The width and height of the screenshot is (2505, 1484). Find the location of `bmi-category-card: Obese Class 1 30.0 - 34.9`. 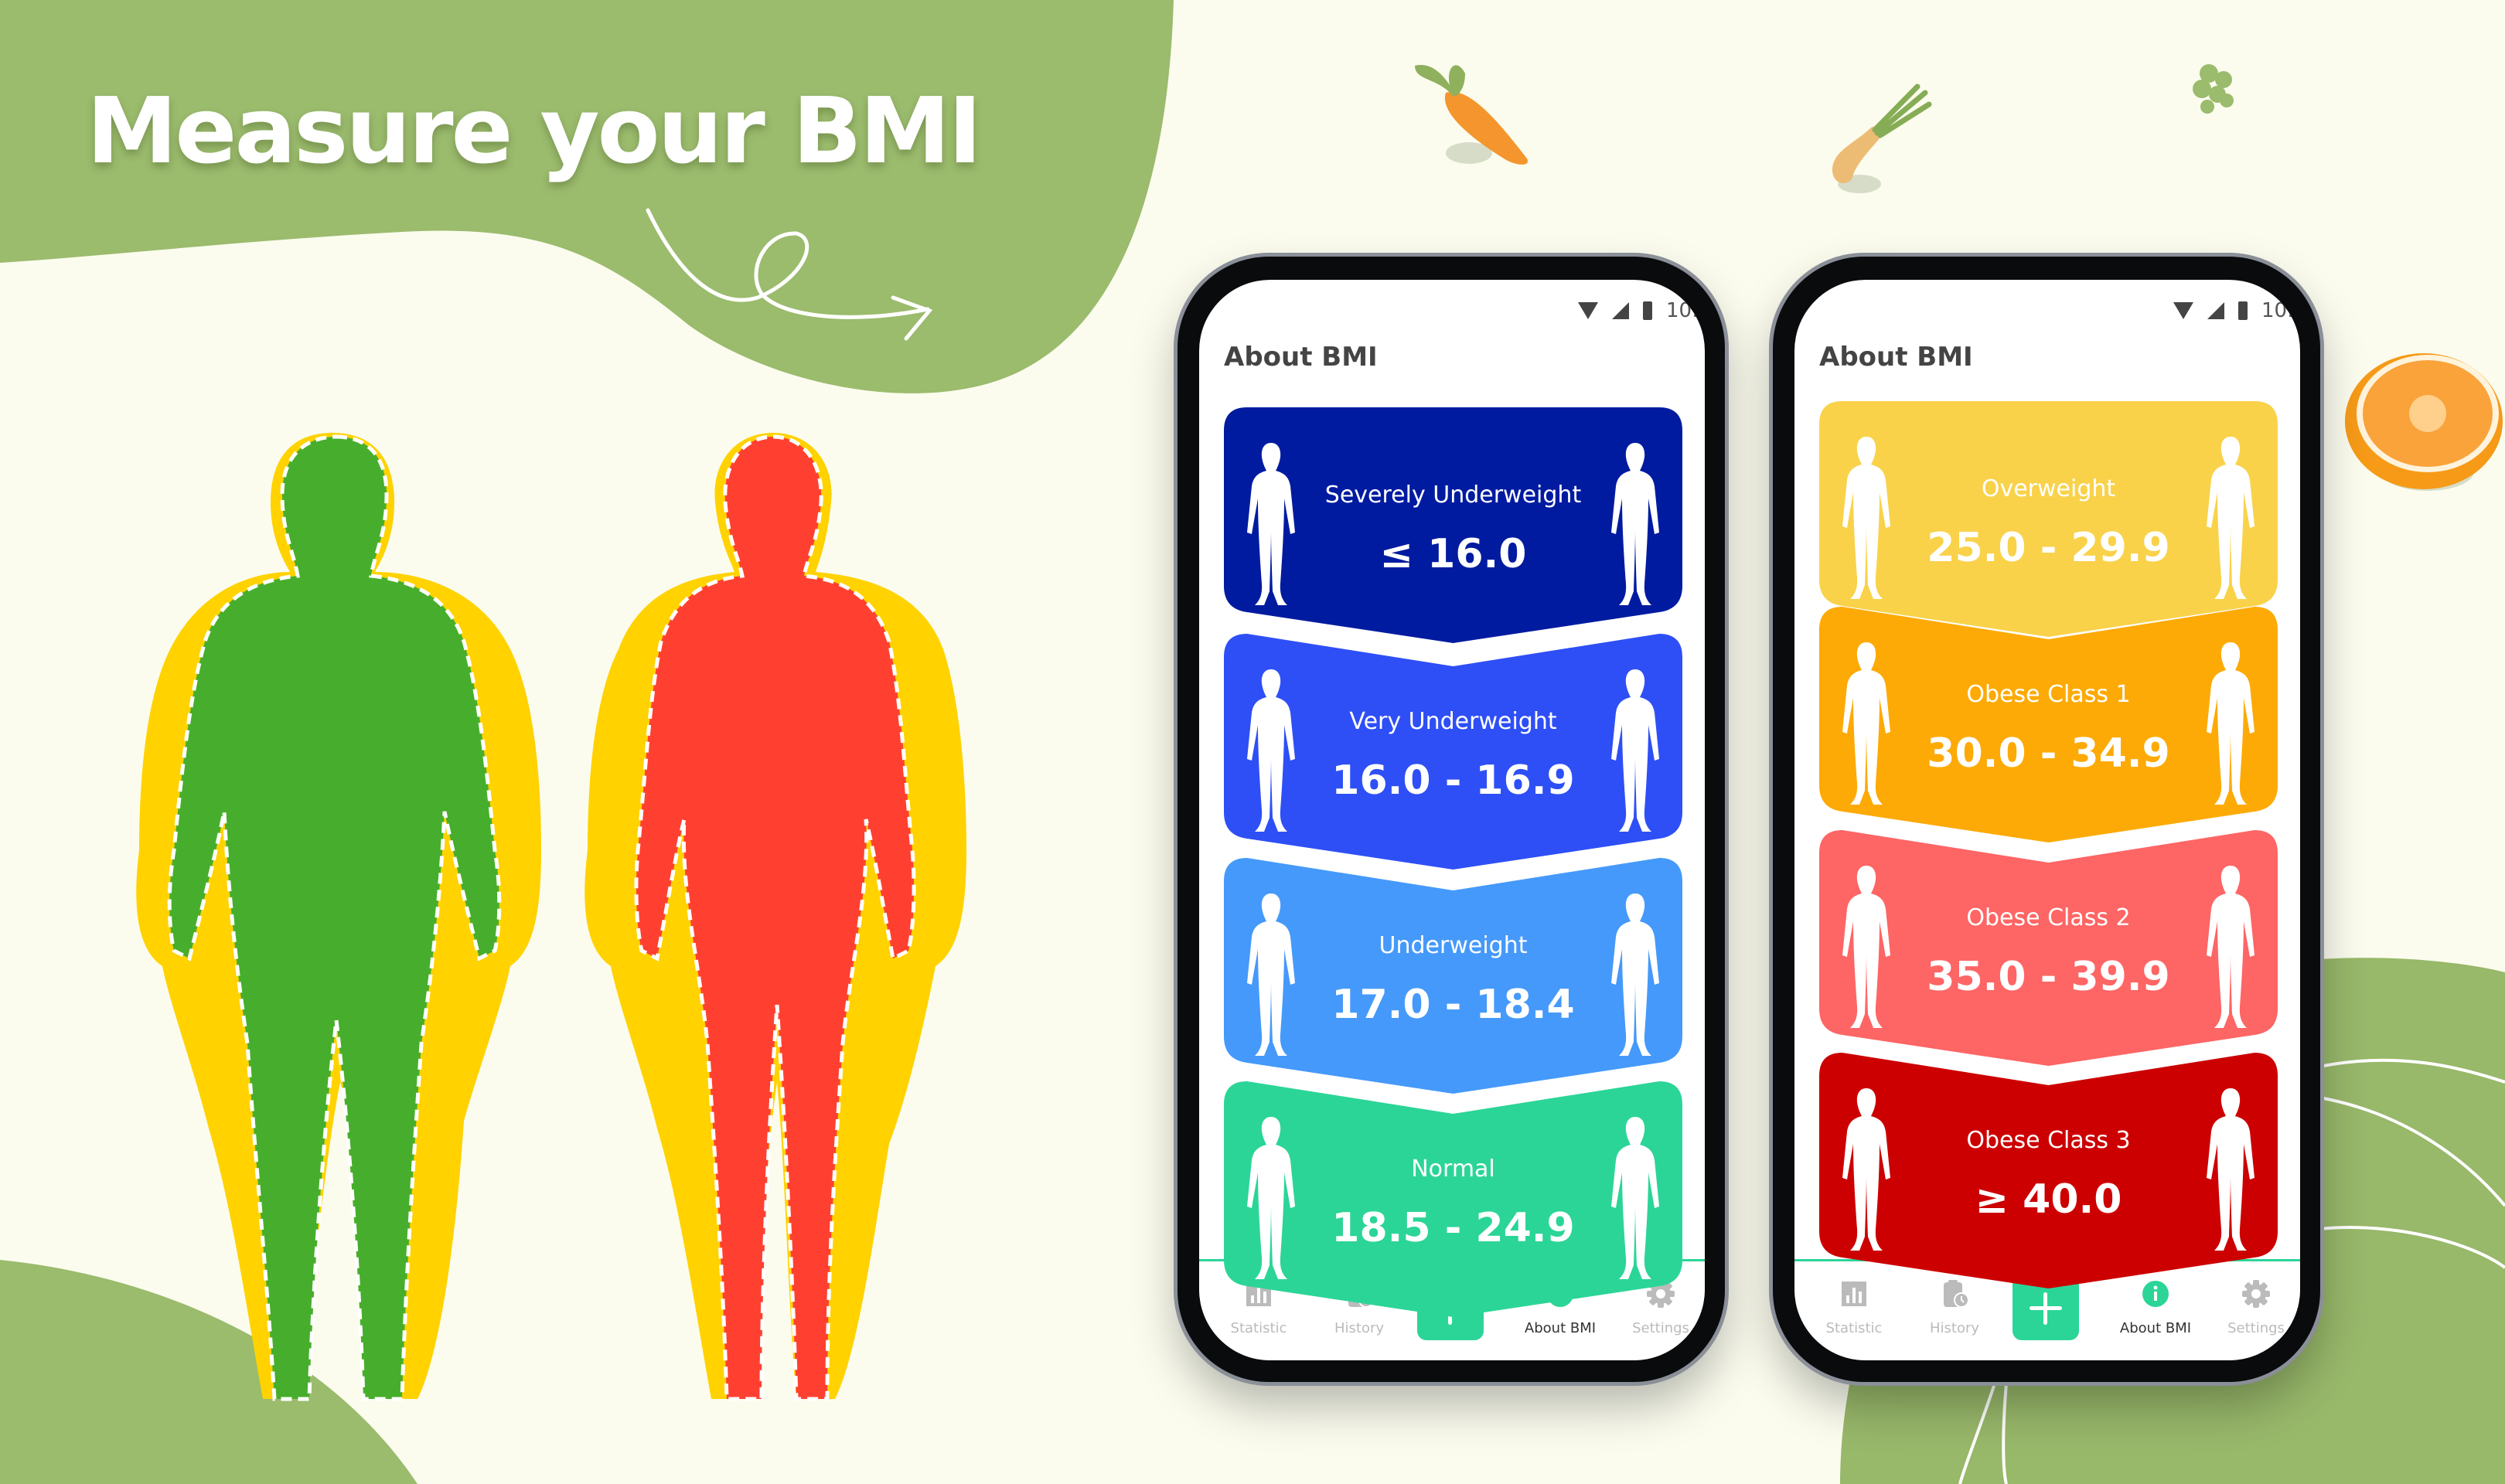

bmi-category-card: Obese Class 1 30.0 - 34.9 is located at coordinates (2048, 724).